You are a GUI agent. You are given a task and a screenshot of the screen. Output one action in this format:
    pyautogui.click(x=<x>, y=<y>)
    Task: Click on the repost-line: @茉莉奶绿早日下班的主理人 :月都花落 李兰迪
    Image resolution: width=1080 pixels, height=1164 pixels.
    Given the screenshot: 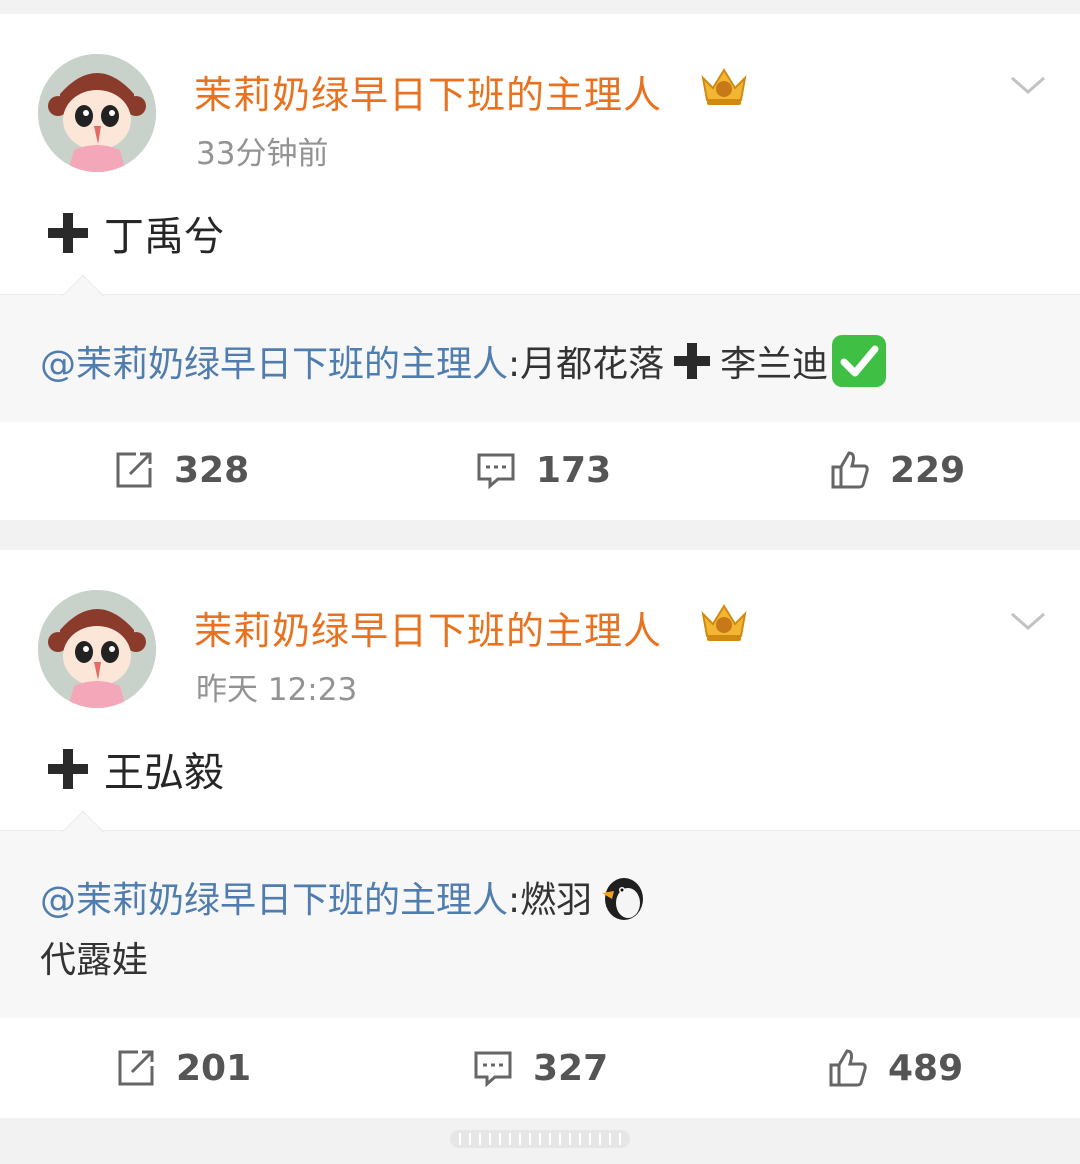 What is the action you would take?
    pyautogui.click(x=463, y=361)
    